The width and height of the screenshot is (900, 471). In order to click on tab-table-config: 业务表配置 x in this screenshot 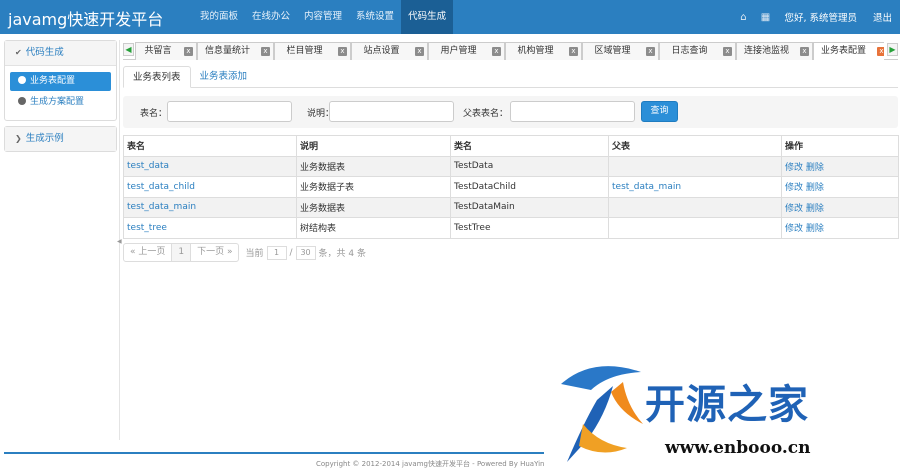, I will do `click(848, 51)`.